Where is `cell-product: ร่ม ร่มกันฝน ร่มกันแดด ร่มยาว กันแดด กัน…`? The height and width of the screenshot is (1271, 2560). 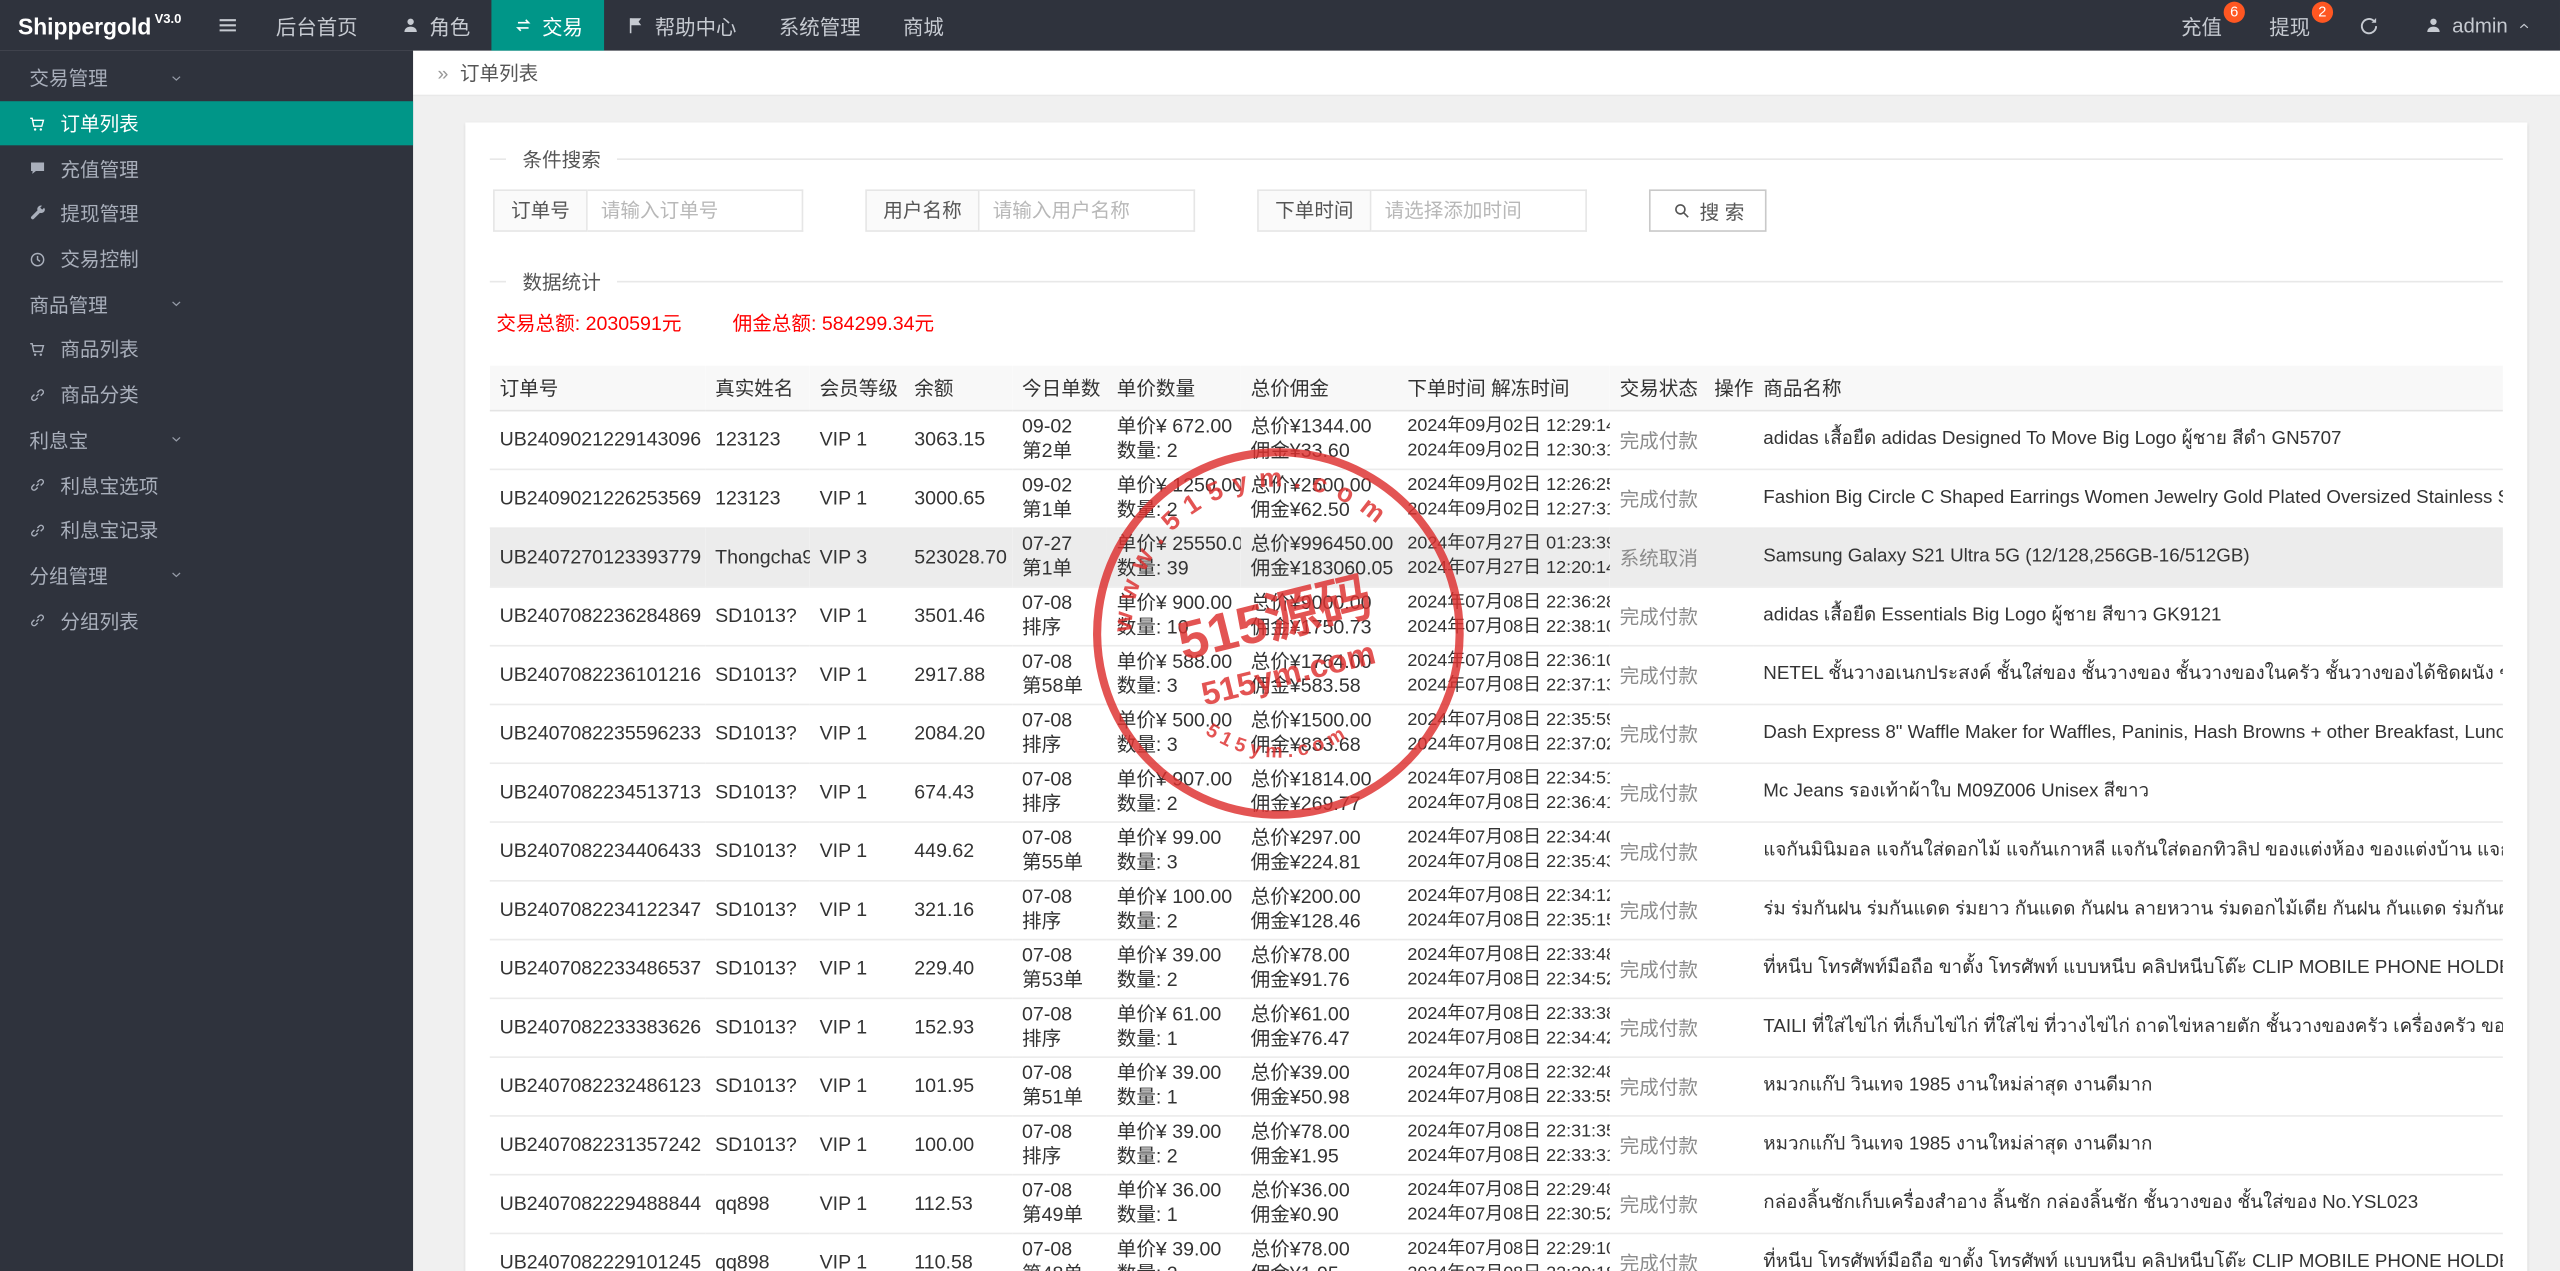
cell-product: ร่ม ร่มกันฝน ร่มกันแดด ร่มยาว กันแดด กัน… is located at coordinates (2128, 909).